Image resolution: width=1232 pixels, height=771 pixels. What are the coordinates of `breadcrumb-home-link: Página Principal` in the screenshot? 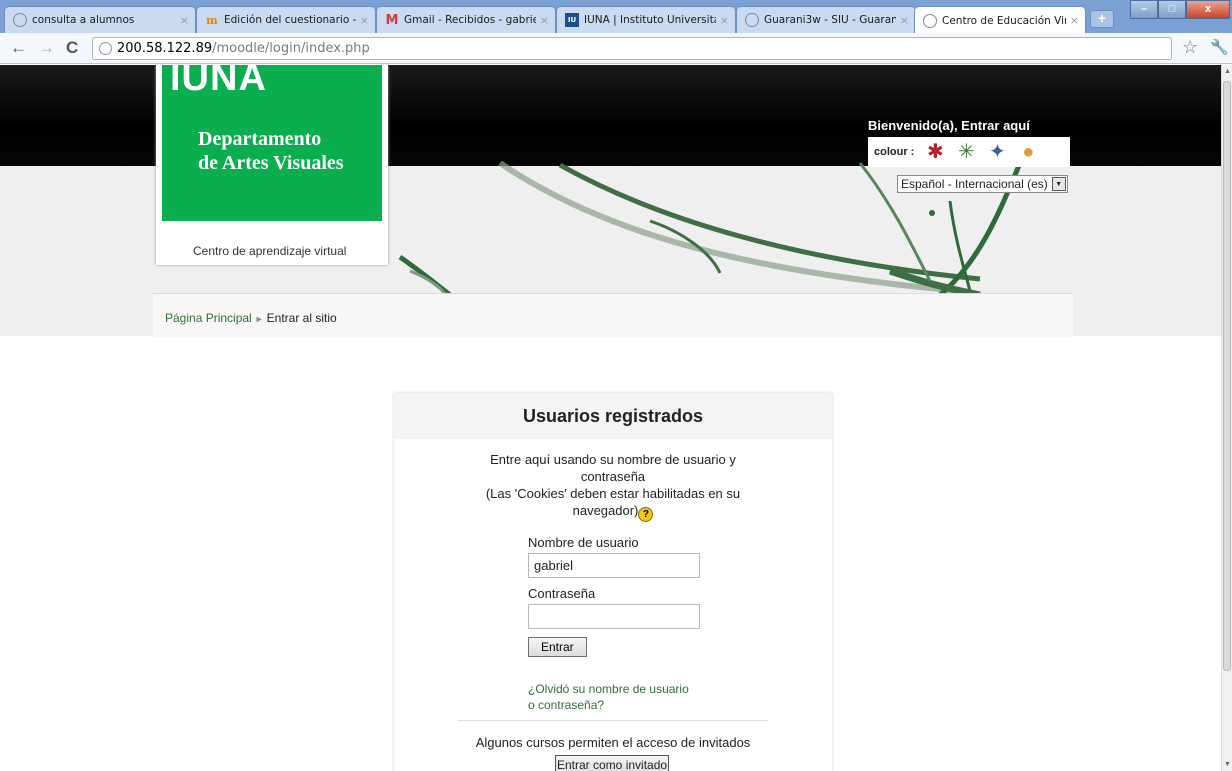 It's located at (208, 318).